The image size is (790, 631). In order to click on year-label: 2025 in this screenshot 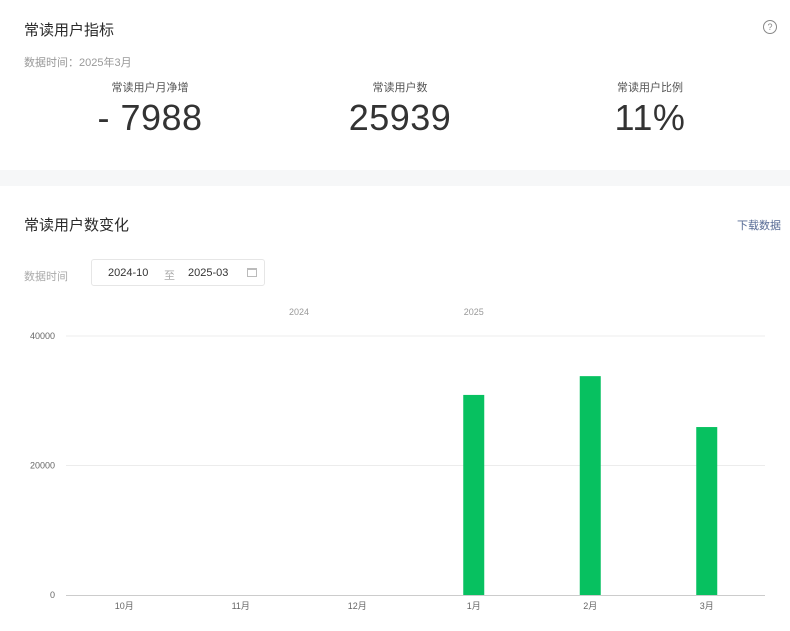, I will do `click(474, 312)`.